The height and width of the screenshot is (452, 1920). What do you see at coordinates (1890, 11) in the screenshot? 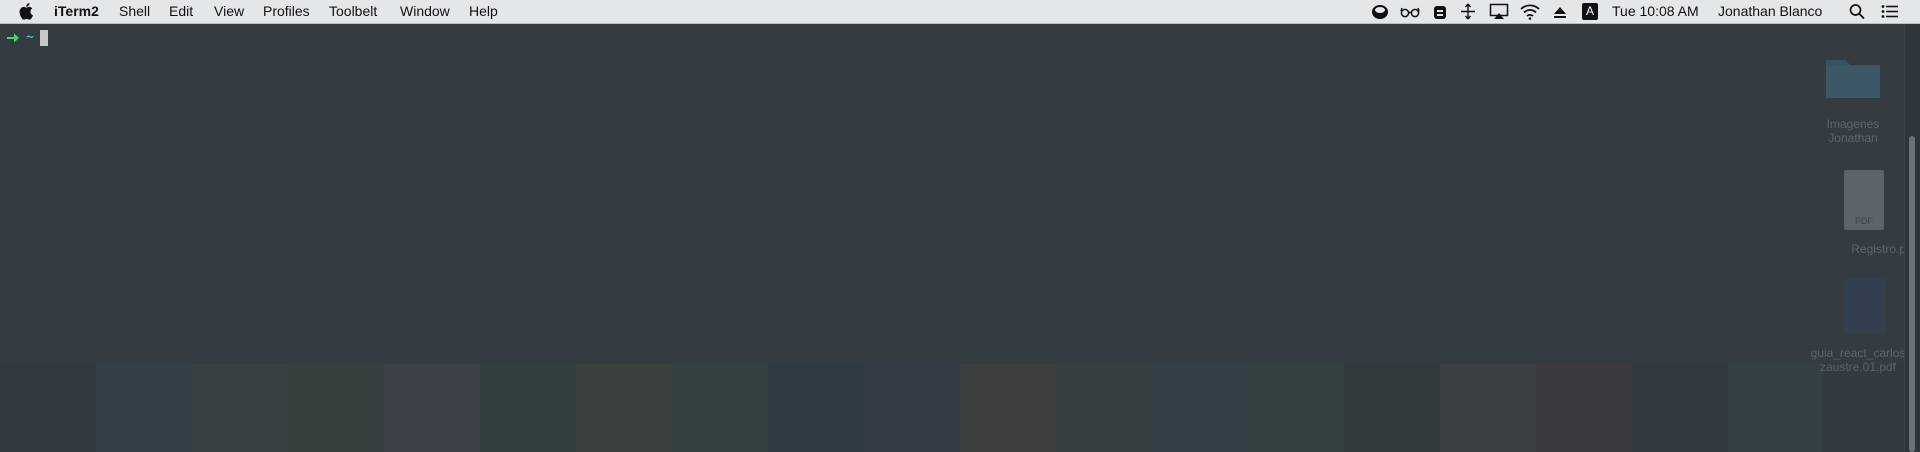
I see `notification-center-icon` at bounding box center [1890, 11].